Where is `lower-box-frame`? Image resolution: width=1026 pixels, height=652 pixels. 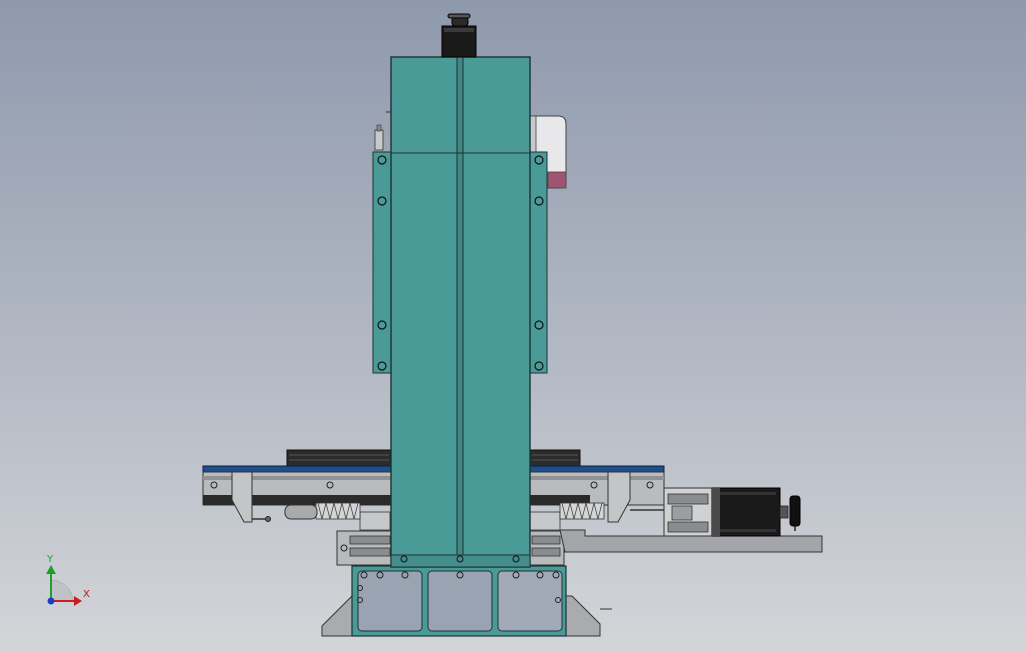 lower-box-frame is located at coordinates (459, 601).